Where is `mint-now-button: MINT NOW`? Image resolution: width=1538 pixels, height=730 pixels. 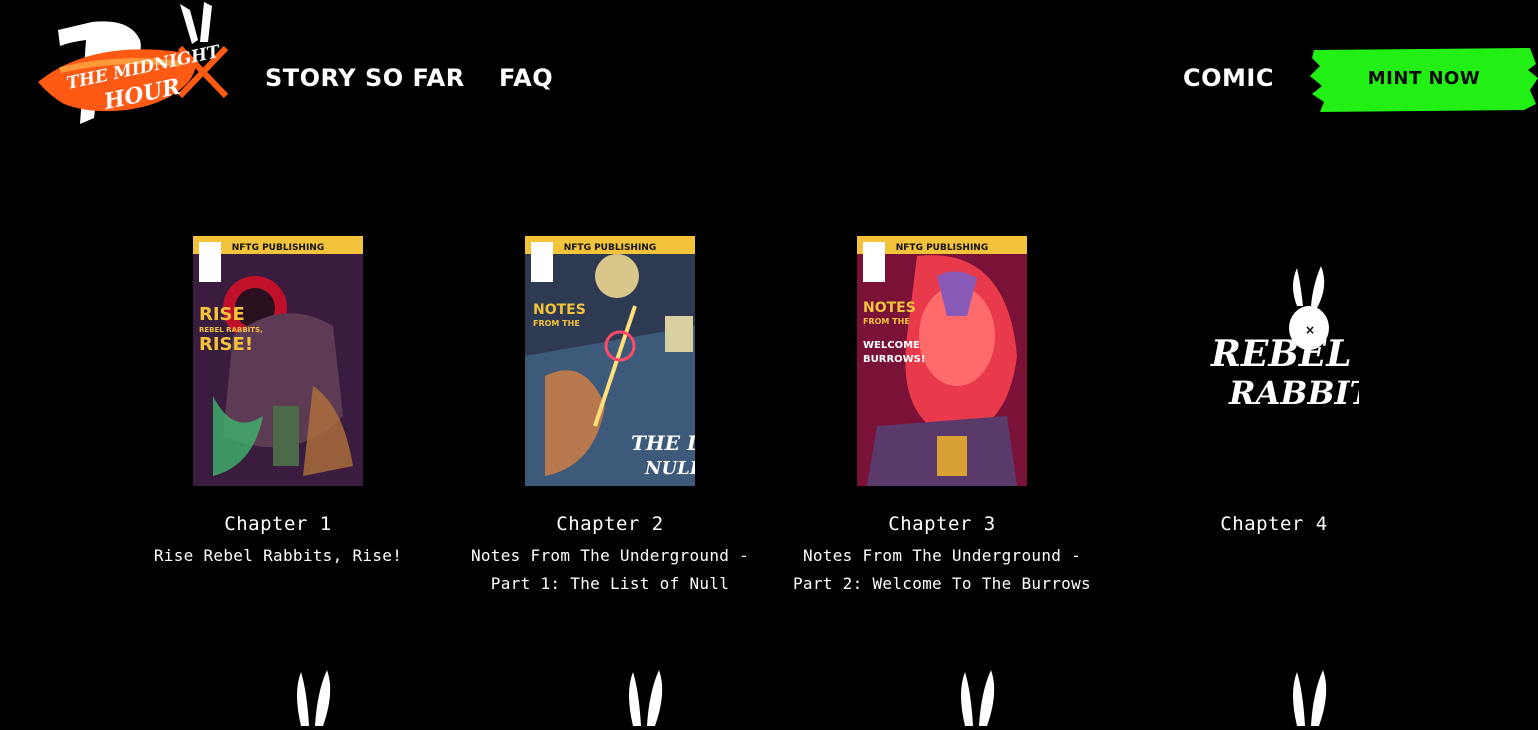
mint-now-button: MINT NOW is located at coordinates (1424, 80).